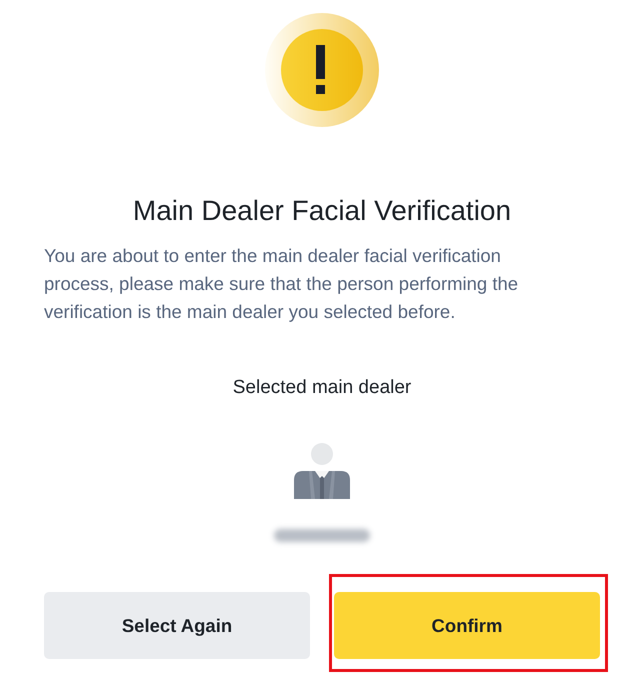 Image resolution: width=644 pixels, height=686 pixels. Describe the element at coordinates (322, 388) in the screenshot. I see `selected-dealer-label: Selected main dealer` at that location.